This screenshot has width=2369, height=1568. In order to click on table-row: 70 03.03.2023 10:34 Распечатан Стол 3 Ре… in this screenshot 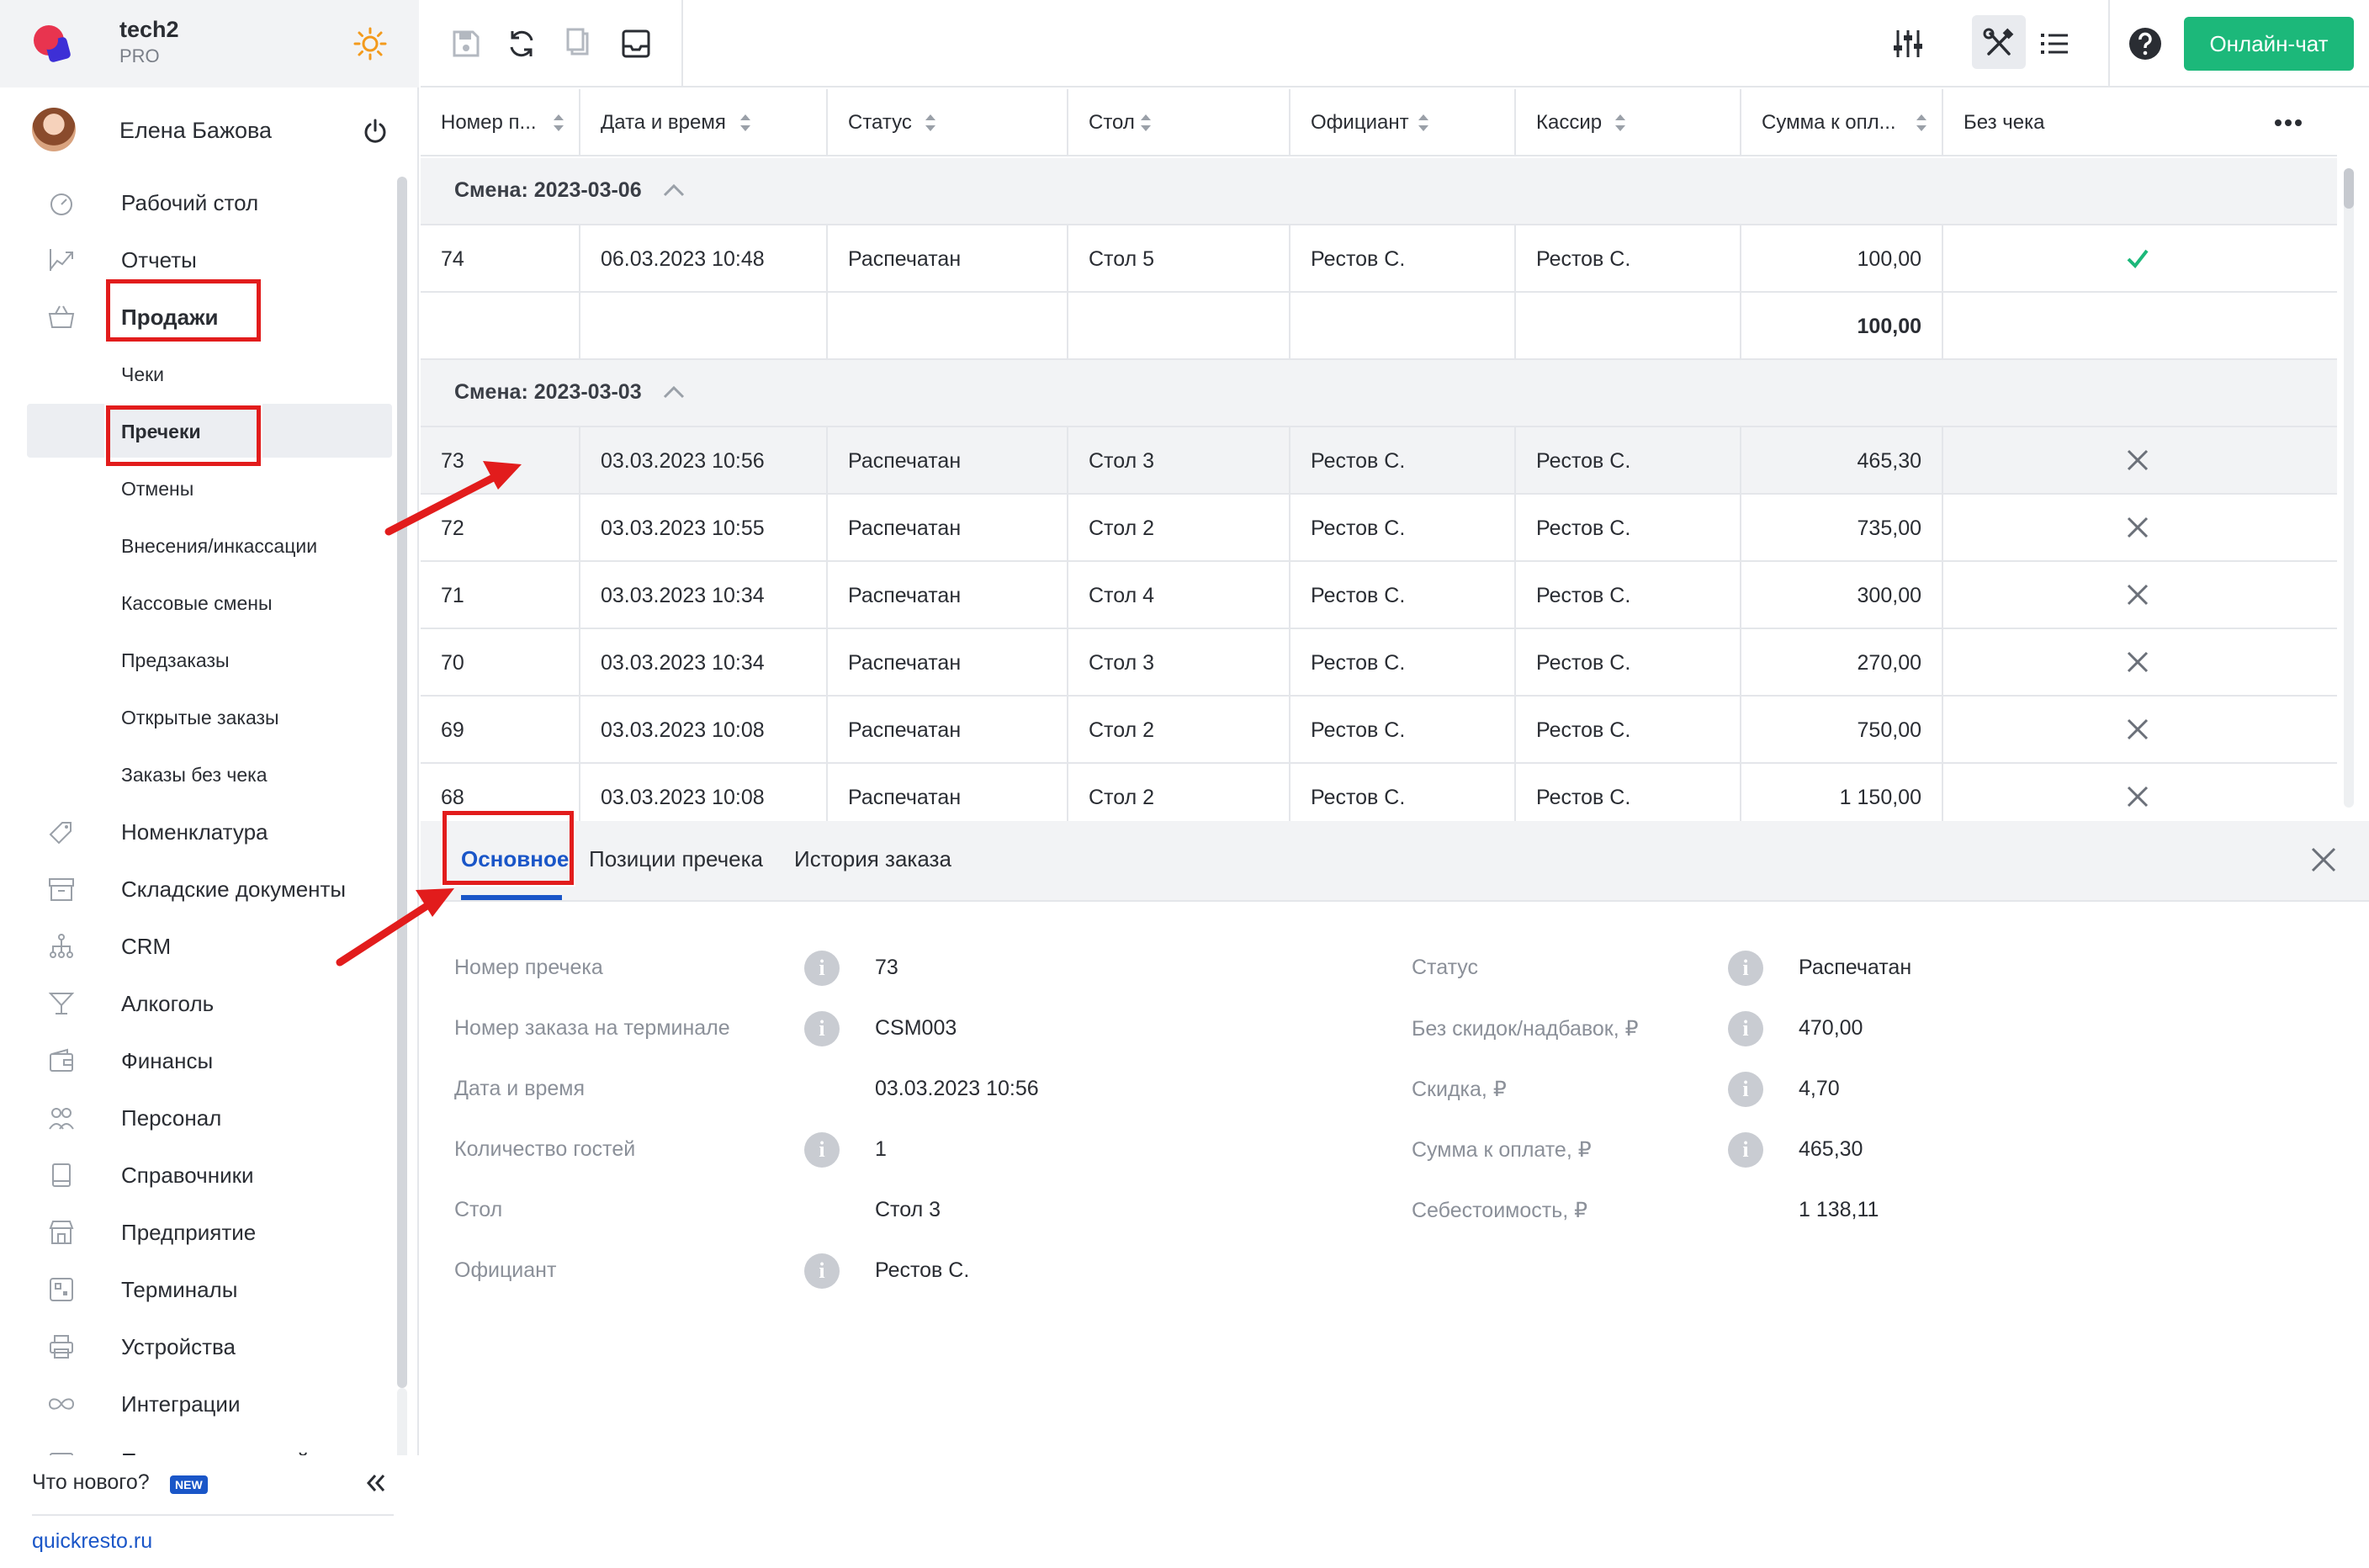, I will do `click(1379, 663)`.